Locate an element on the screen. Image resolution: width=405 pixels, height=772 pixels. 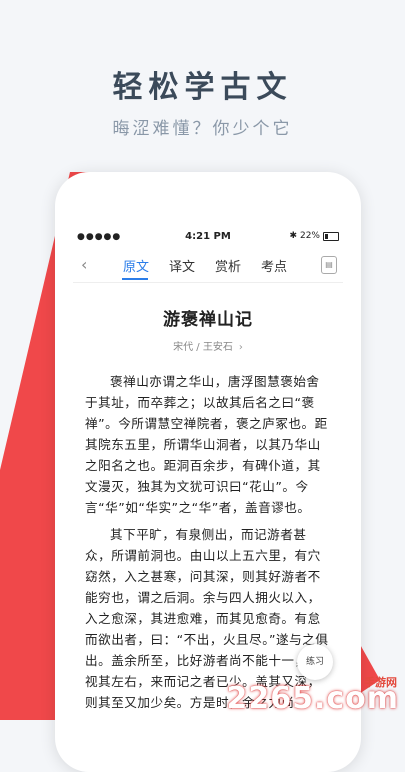
author-info: 宋代 / 王安石 is located at coordinates (203, 347).